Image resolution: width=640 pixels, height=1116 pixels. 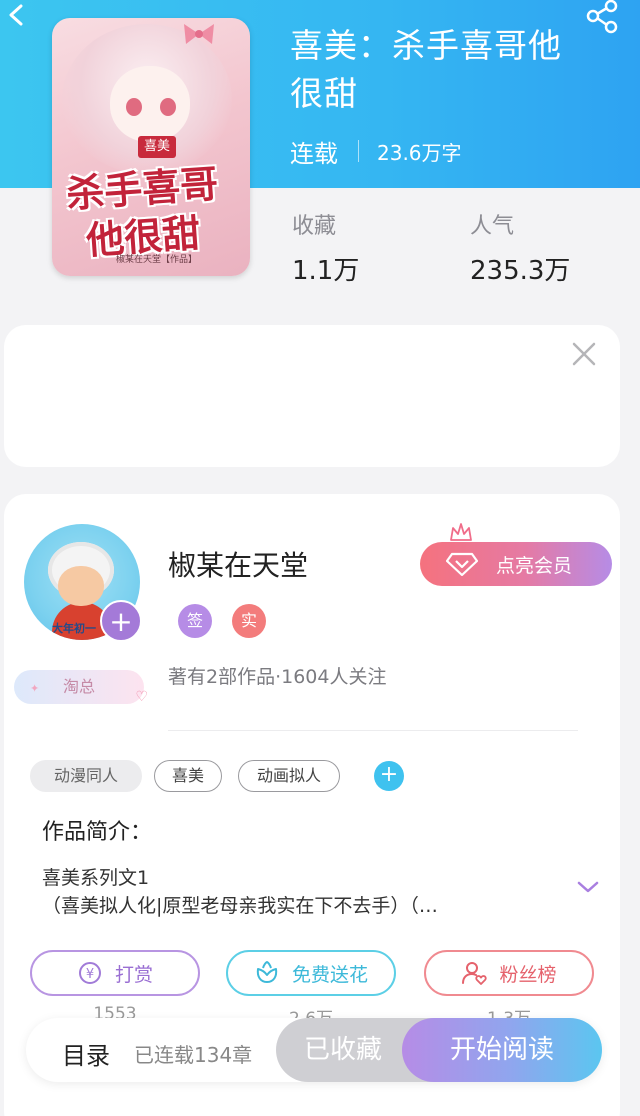 I want to click on bow-icon, so click(x=199, y=34).